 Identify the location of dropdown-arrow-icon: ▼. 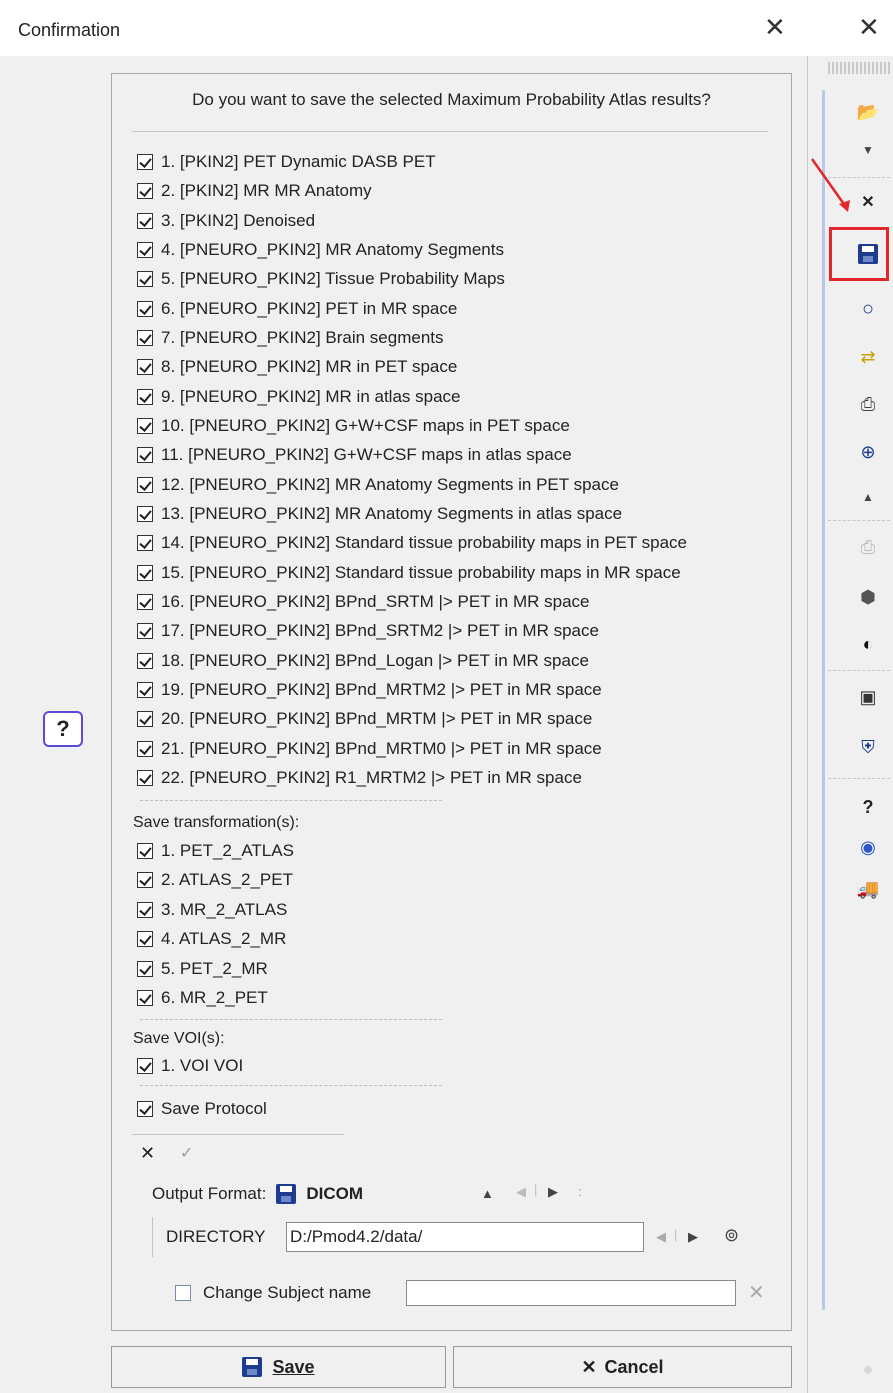
(868, 150).